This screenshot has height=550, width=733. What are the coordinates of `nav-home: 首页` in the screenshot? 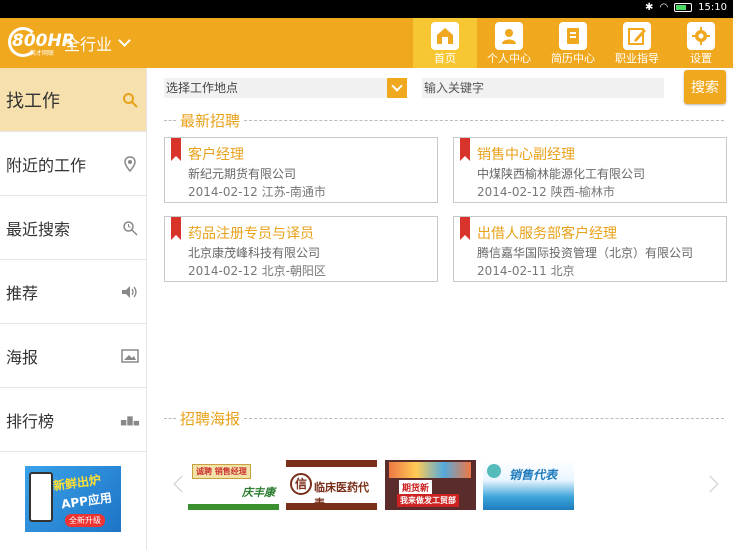 It's located at (445, 43).